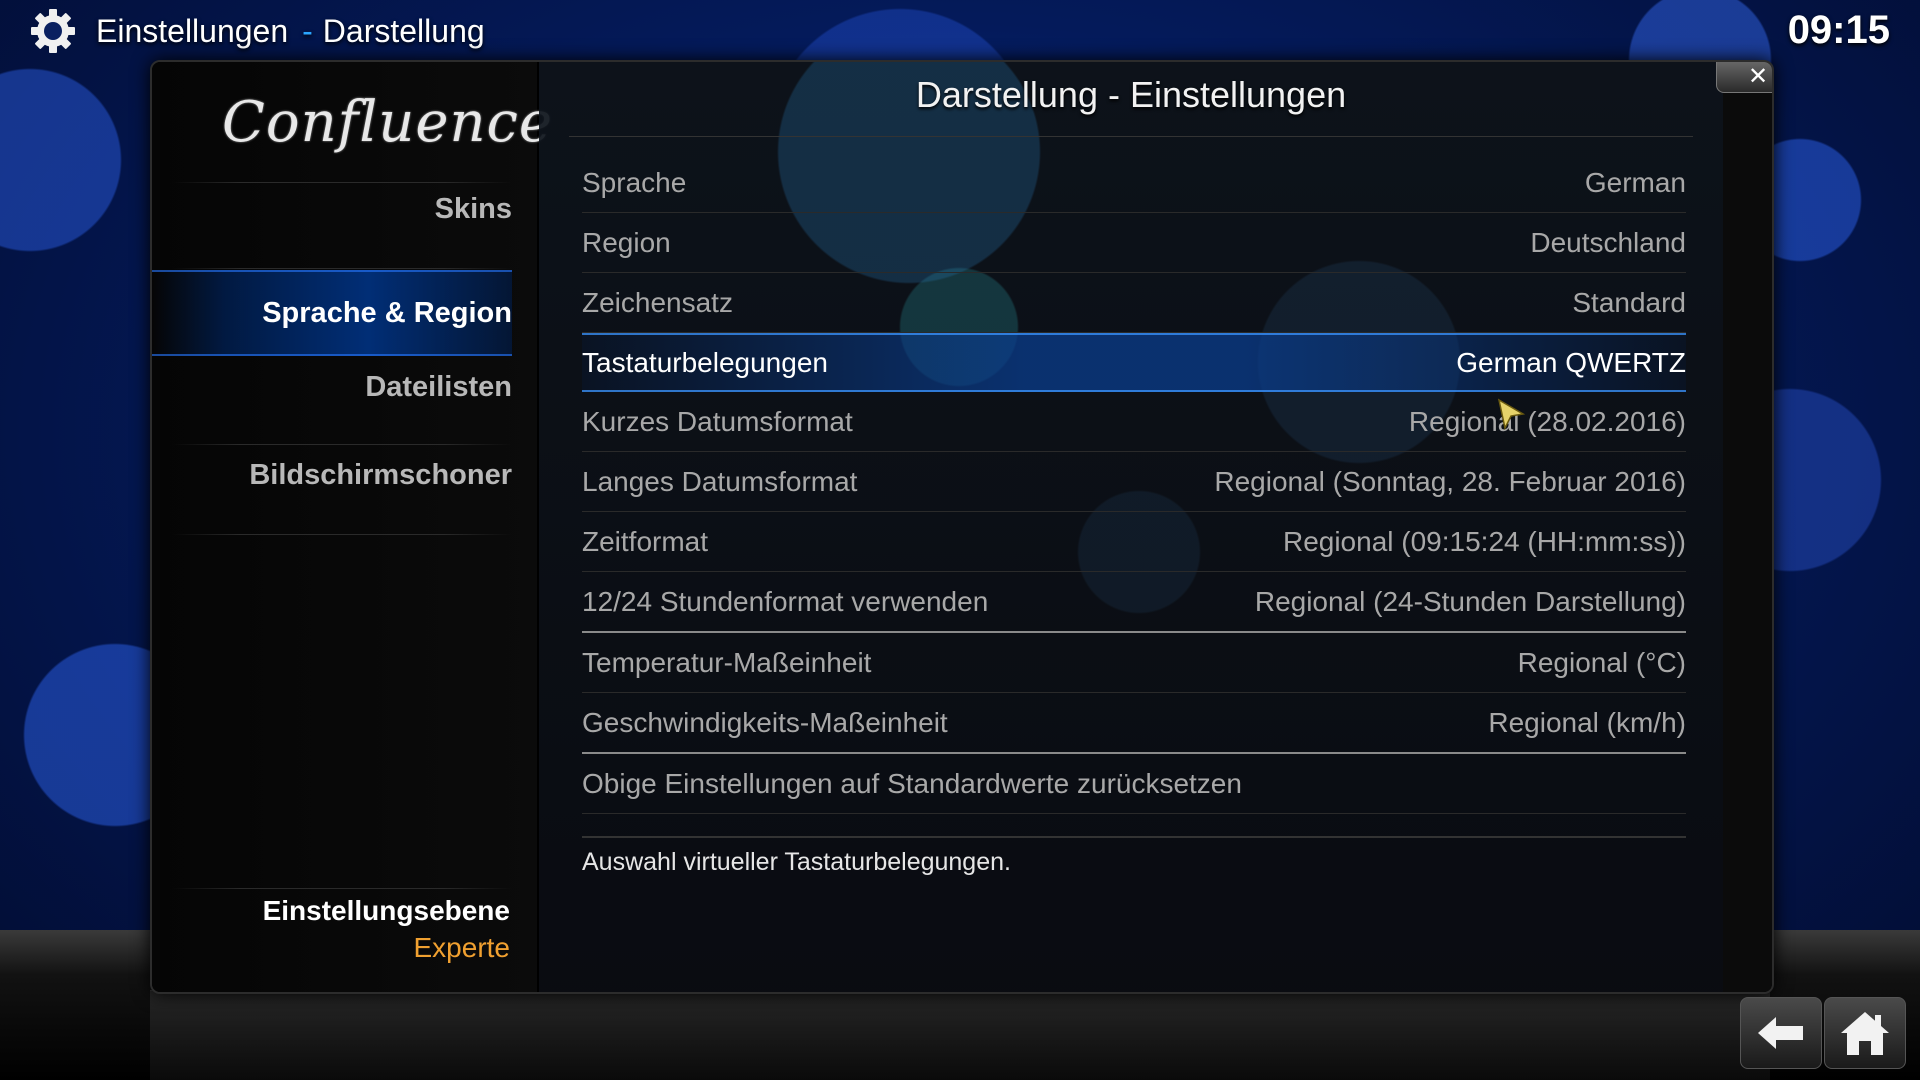 The image size is (1920, 1080). Describe the element at coordinates (657, 302) in the screenshot. I see `setting-label: Zeichensatz` at that location.